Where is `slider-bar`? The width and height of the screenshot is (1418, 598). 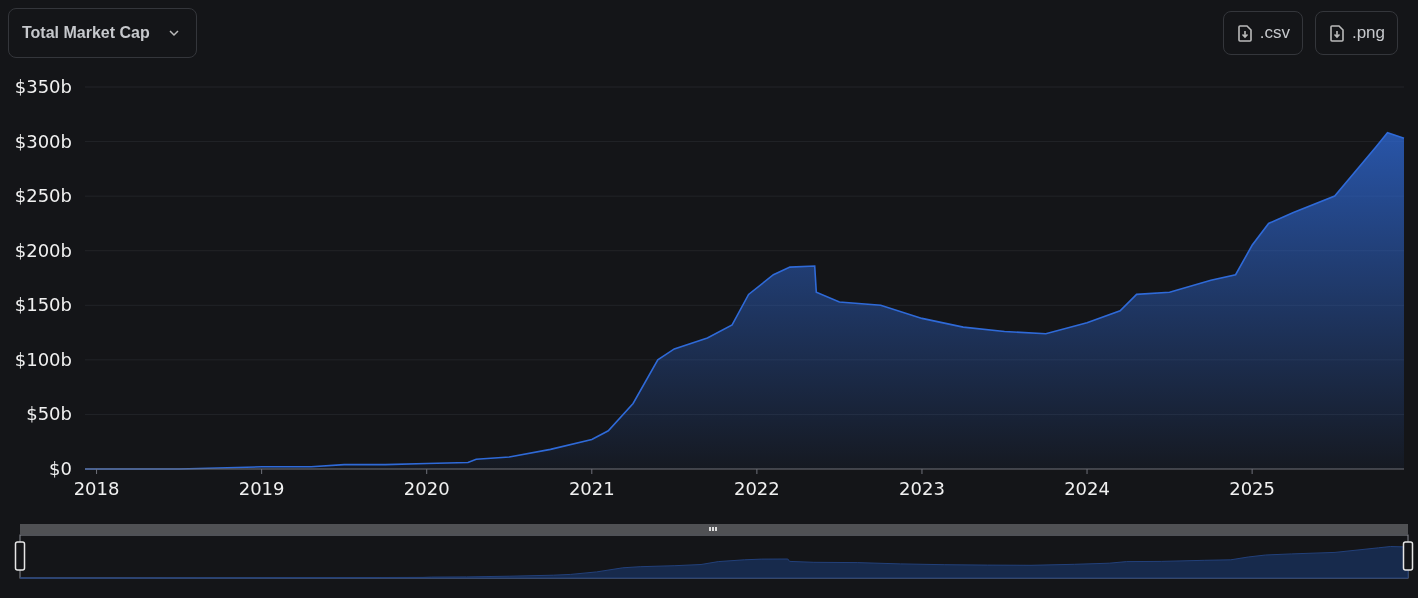 slider-bar is located at coordinates (714, 529).